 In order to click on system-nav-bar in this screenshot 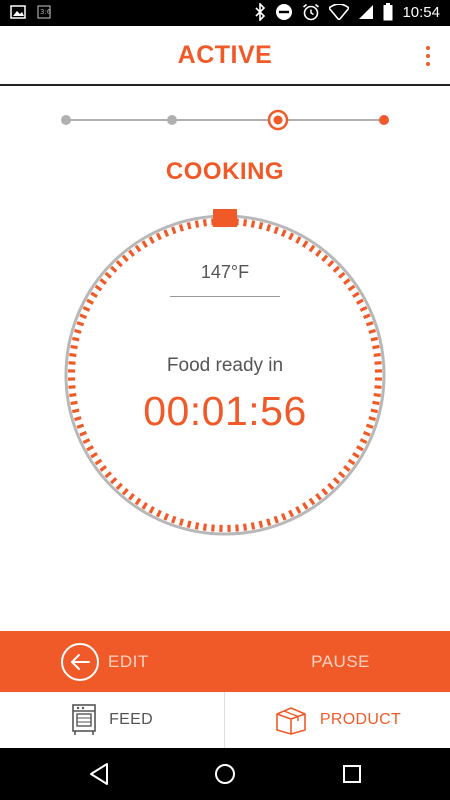, I will do `click(225, 774)`.